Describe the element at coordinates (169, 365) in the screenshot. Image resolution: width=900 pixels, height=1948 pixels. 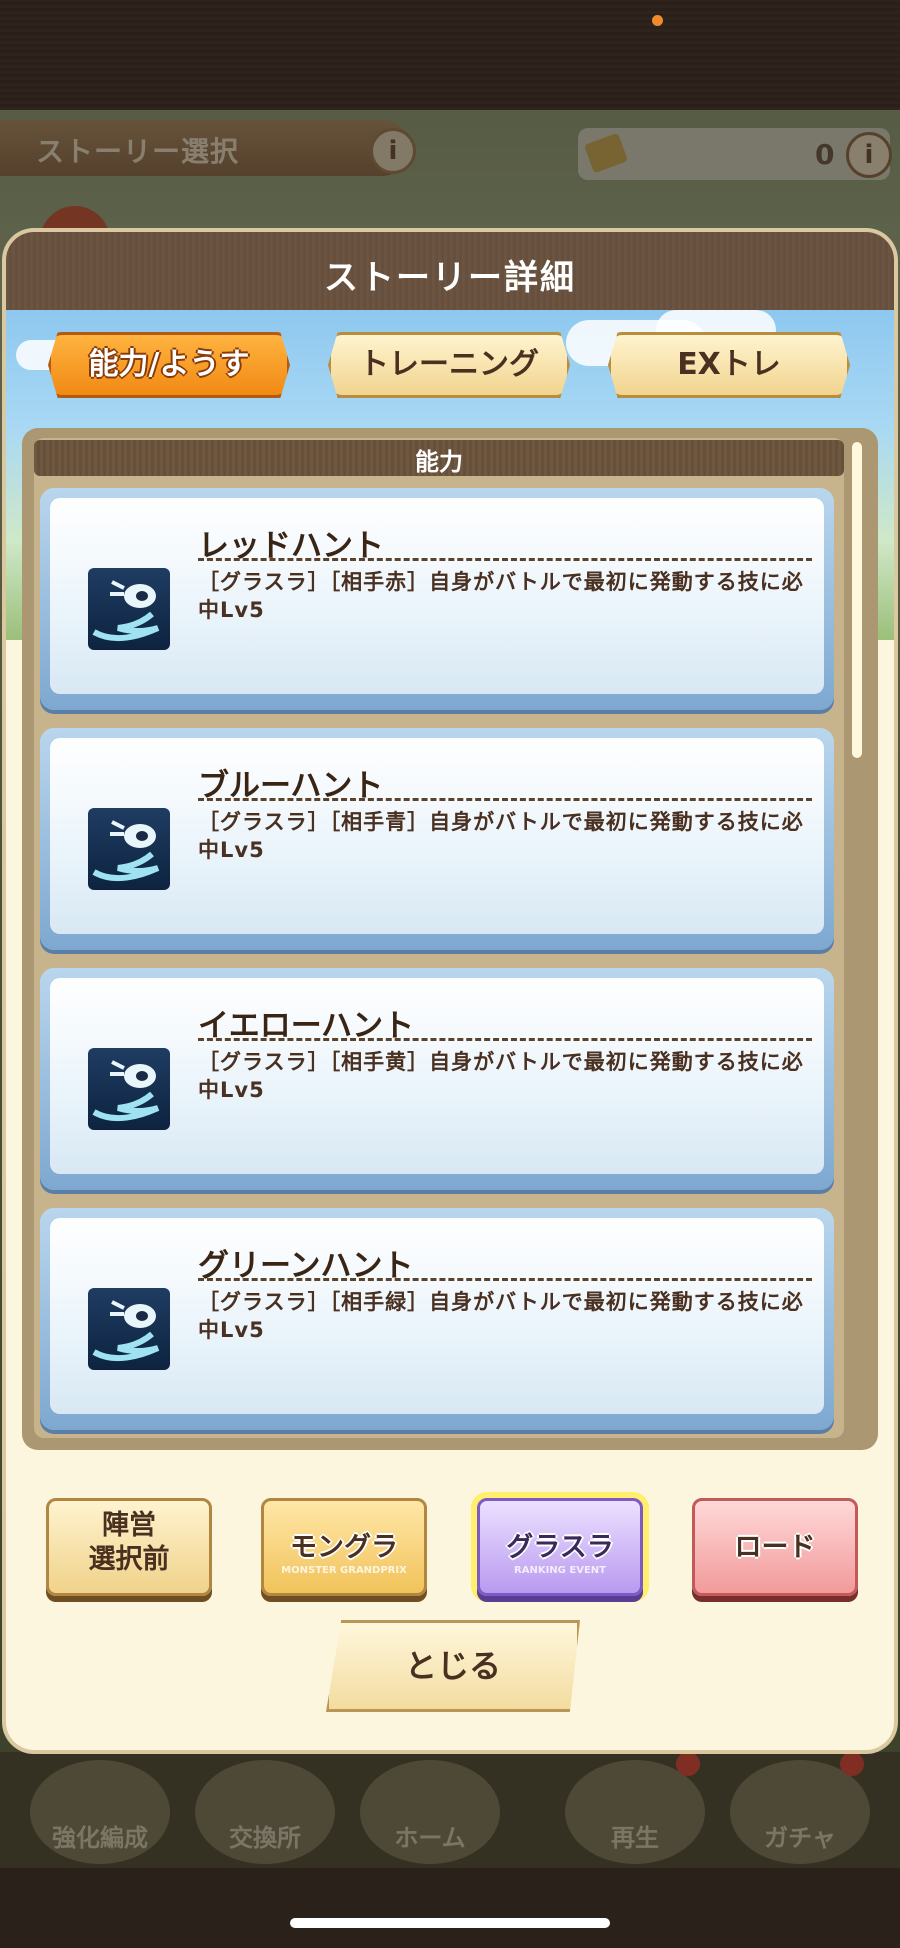
I see `tab-ability: 能力/ようす` at that location.